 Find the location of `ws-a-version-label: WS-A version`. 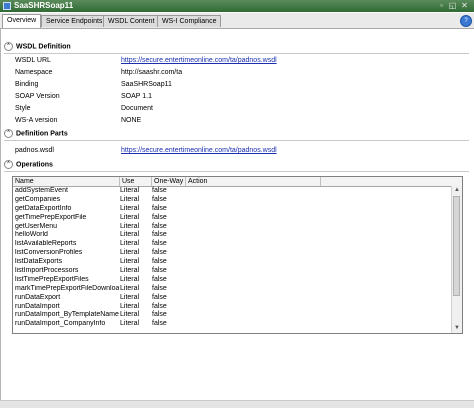

ws-a-version-label: WS-A version is located at coordinates (36, 120).